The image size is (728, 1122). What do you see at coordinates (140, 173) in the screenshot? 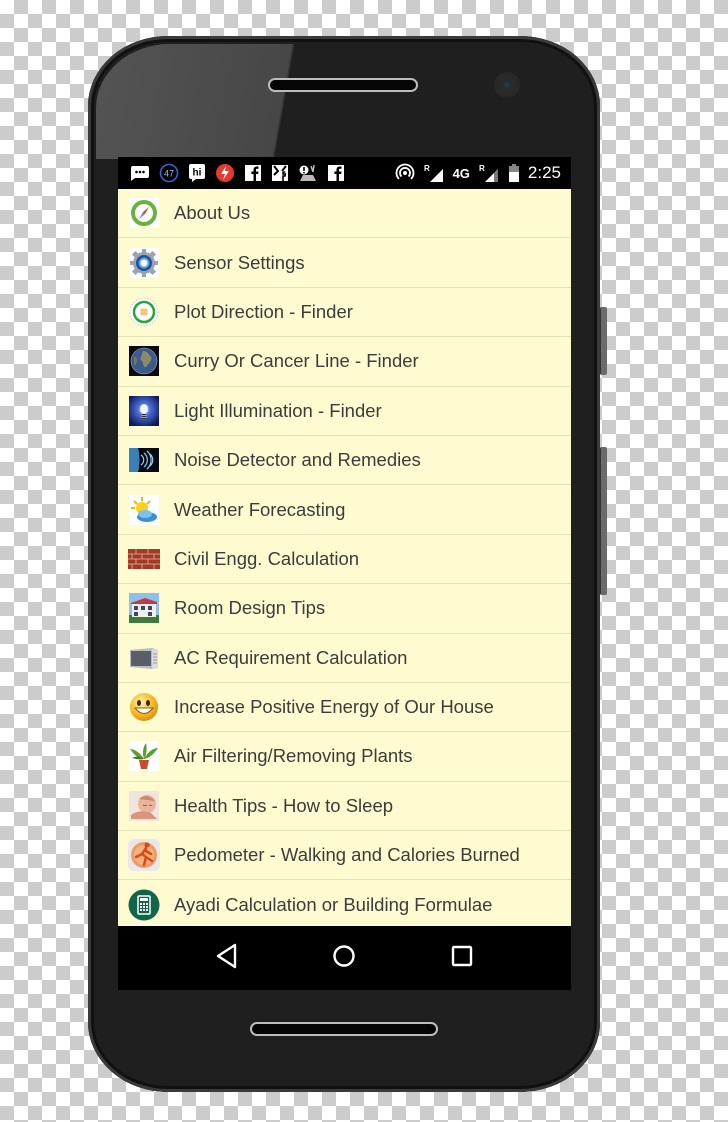
I see `chat-bubble-icon` at bounding box center [140, 173].